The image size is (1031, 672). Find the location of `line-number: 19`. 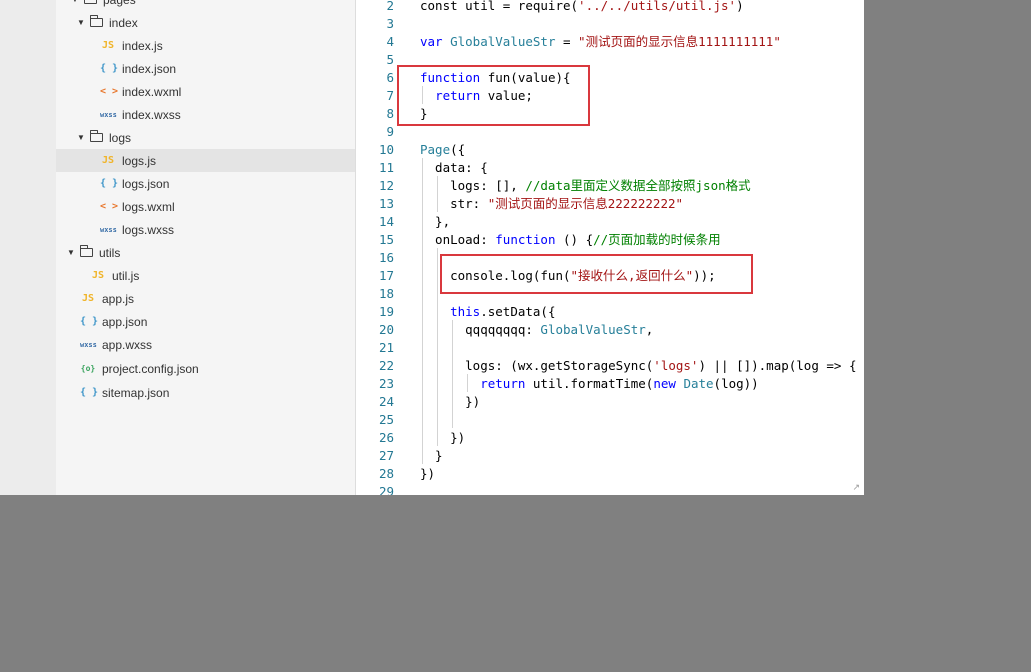

line-number: 19 is located at coordinates (386, 311).